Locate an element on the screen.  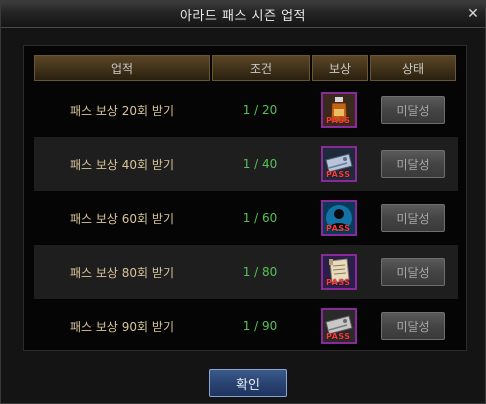
table-row: 패스 보상 90회 받기 1 / 90 PASS 미달성 is located at coordinates (246, 326).